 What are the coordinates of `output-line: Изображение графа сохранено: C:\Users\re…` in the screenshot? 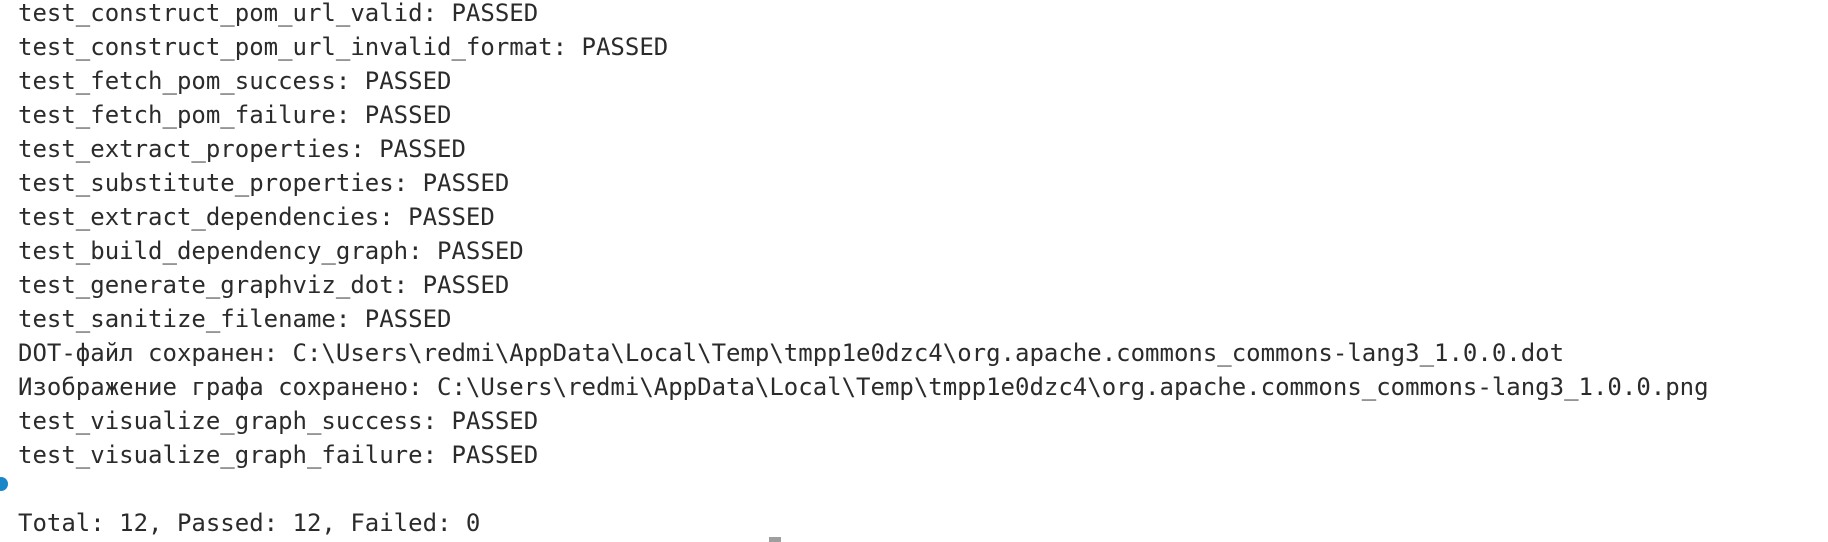 It's located at (863, 387).